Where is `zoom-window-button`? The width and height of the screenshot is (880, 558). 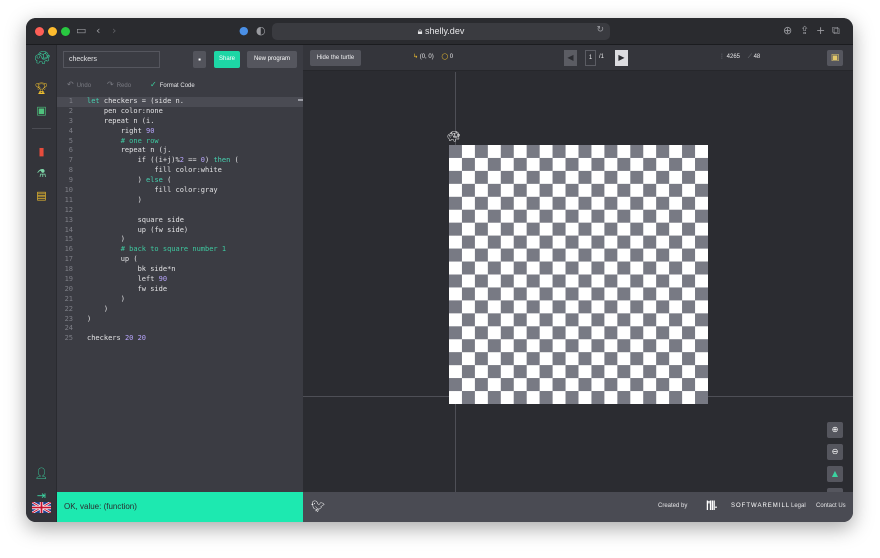
zoom-window-button is located at coordinates (65, 31).